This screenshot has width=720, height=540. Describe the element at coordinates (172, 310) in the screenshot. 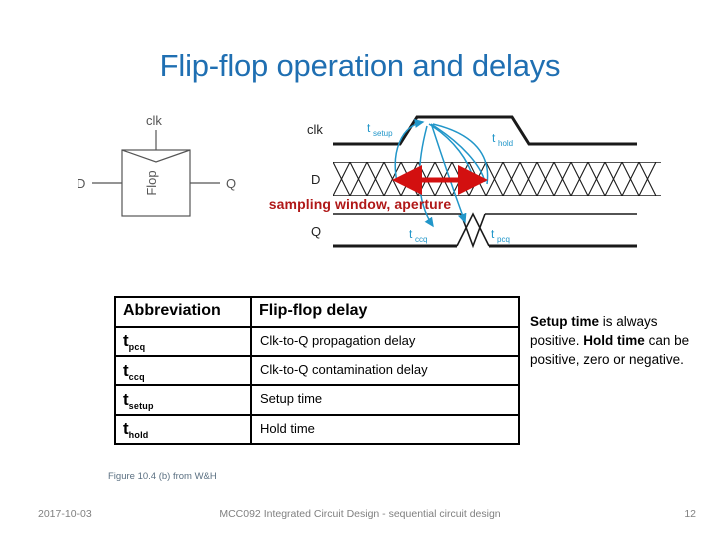

I see `table-header-abbreviation-text: Abbreviation` at that location.